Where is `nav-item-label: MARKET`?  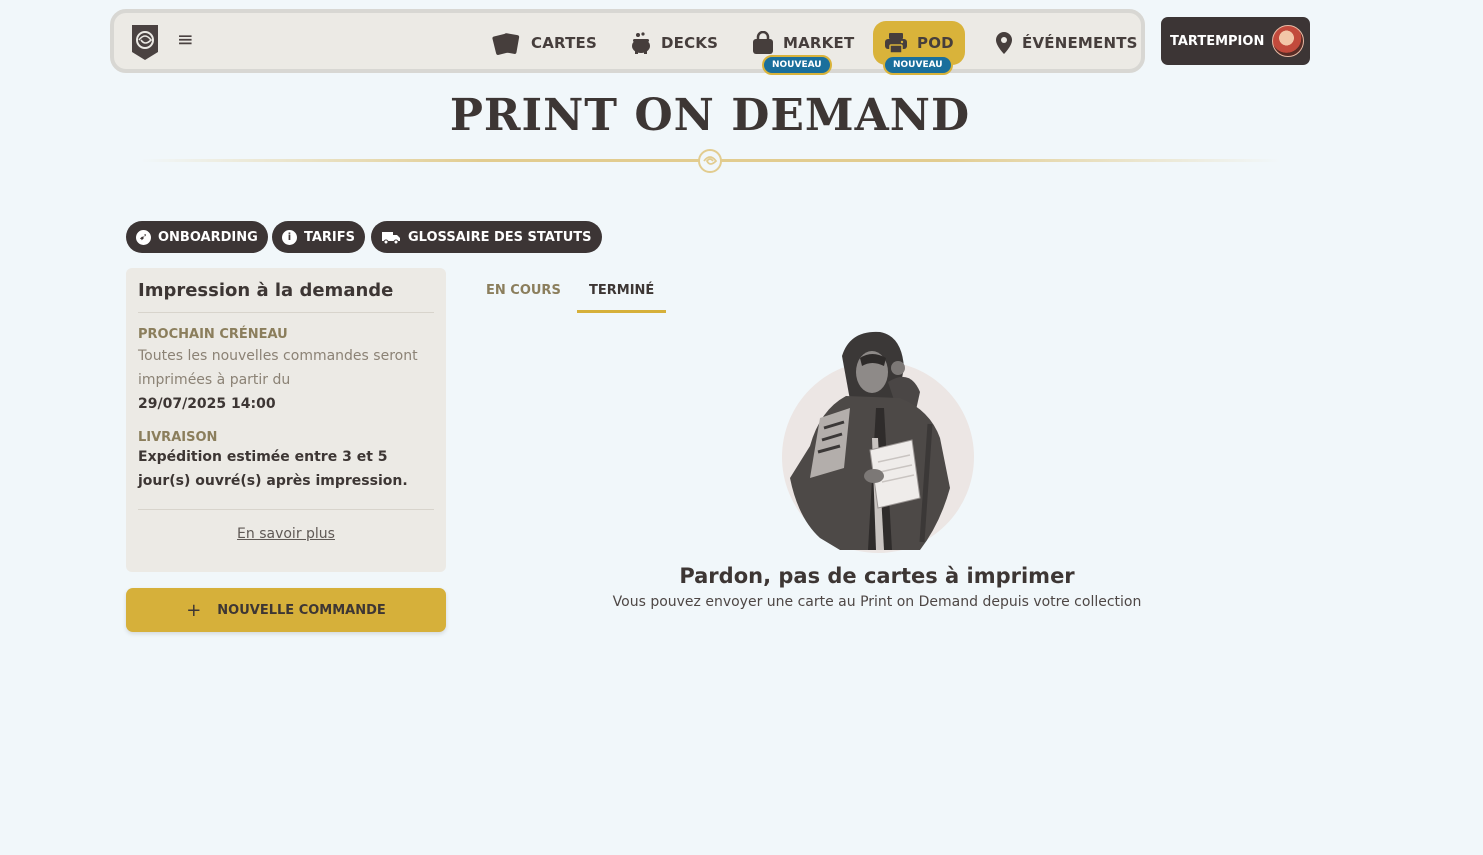
nav-item-label: MARKET is located at coordinates (819, 43).